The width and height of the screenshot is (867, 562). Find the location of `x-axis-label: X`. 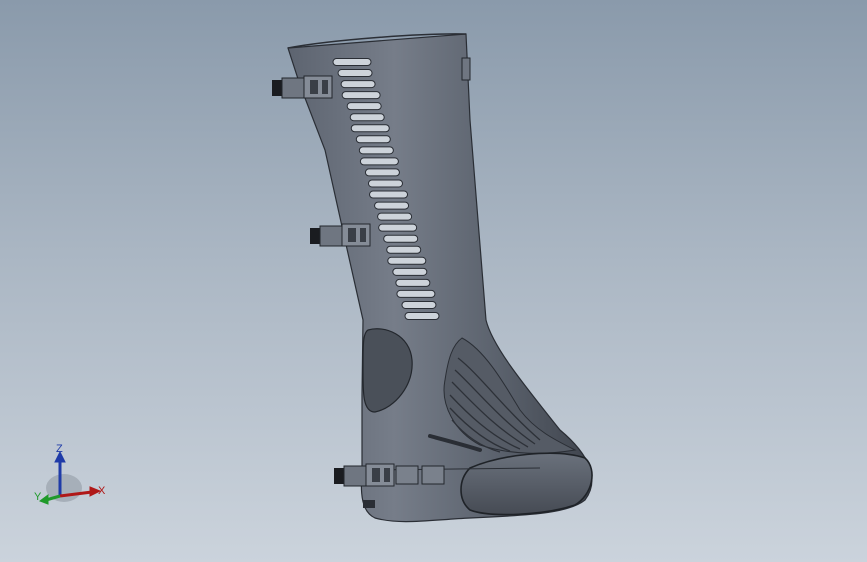

x-axis-label: X is located at coordinates (102, 491).